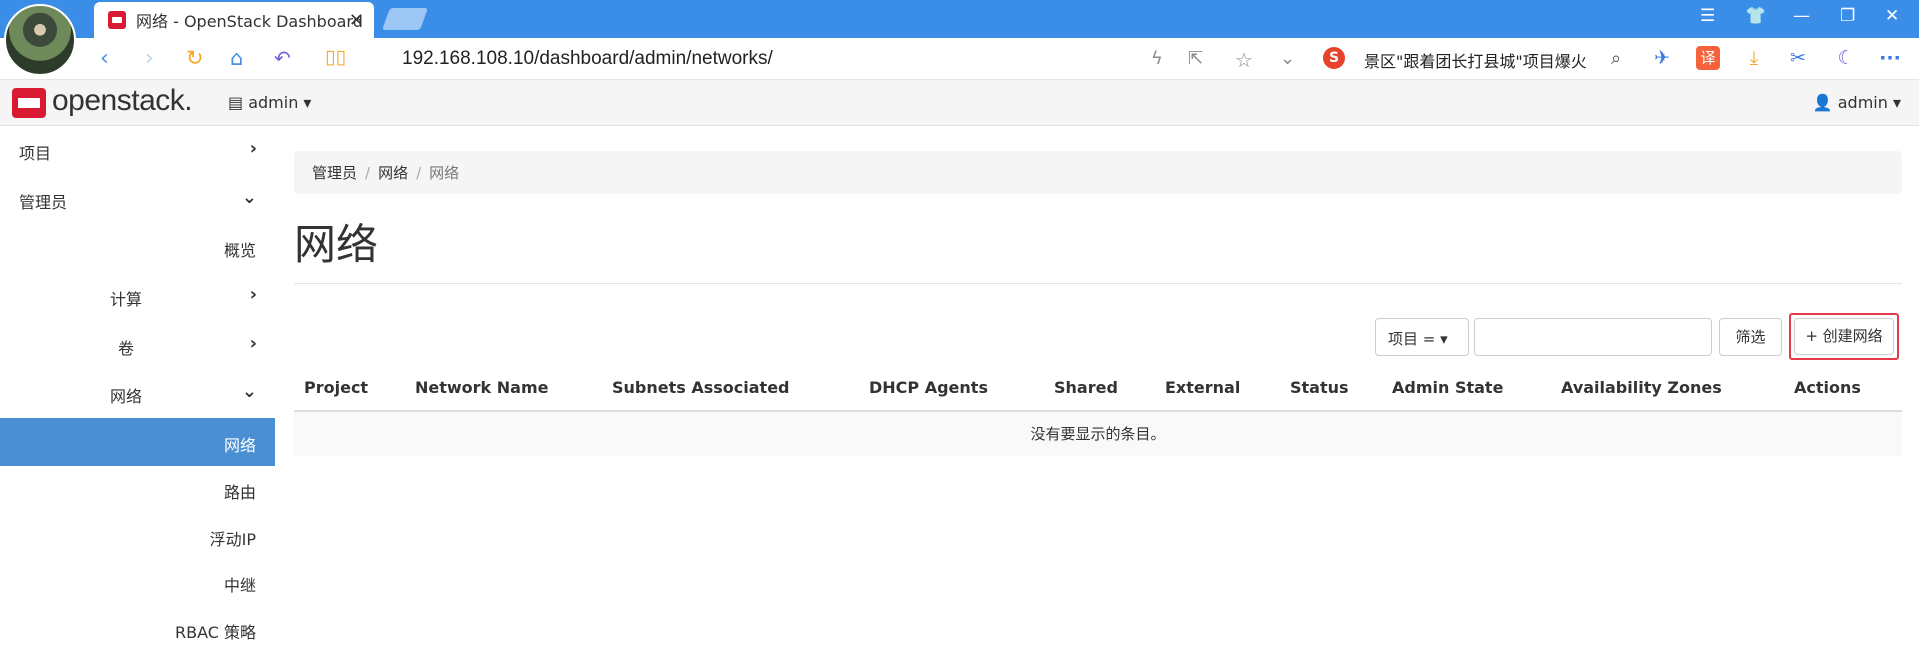 This screenshot has height=668, width=1919. Describe the element at coordinates (393, 173) in the screenshot. I see `breadcrumb-network: 网络` at that location.